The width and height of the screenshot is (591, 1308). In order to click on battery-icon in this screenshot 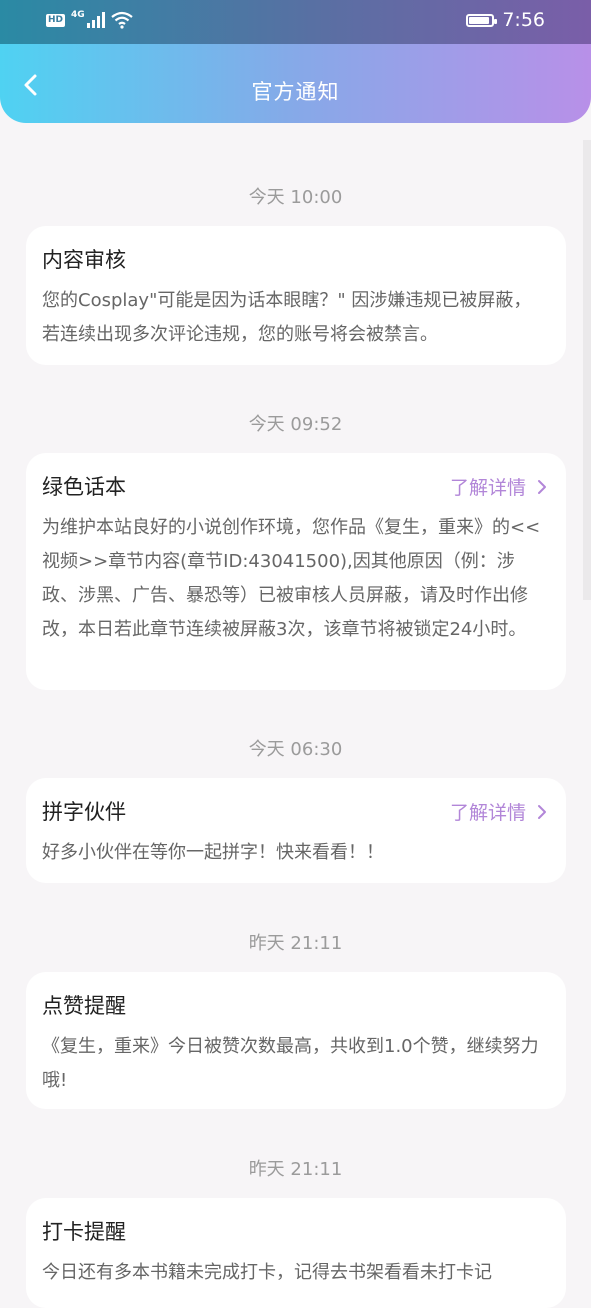, I will do `click(482, 20)`.